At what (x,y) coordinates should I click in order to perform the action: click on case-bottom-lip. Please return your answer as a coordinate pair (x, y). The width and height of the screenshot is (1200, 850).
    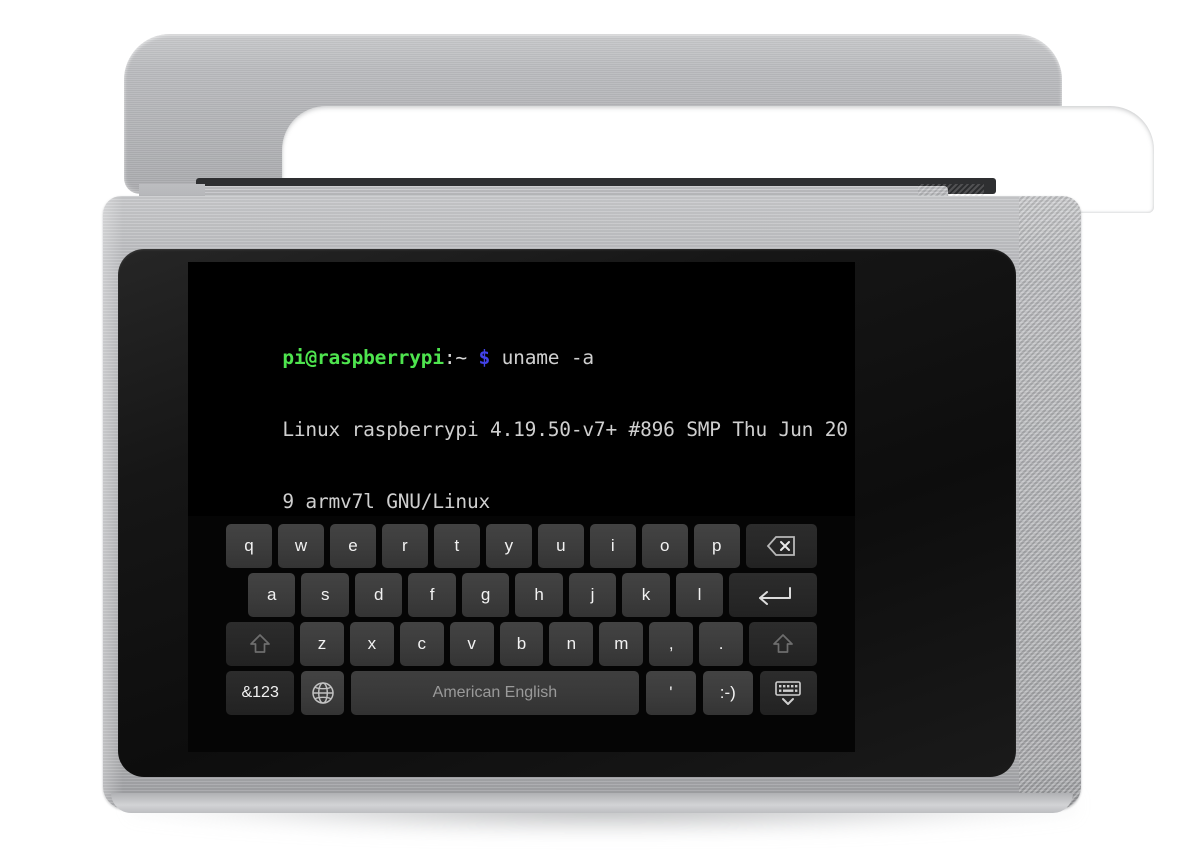
    Looking at the image, I should click on (592, 803).